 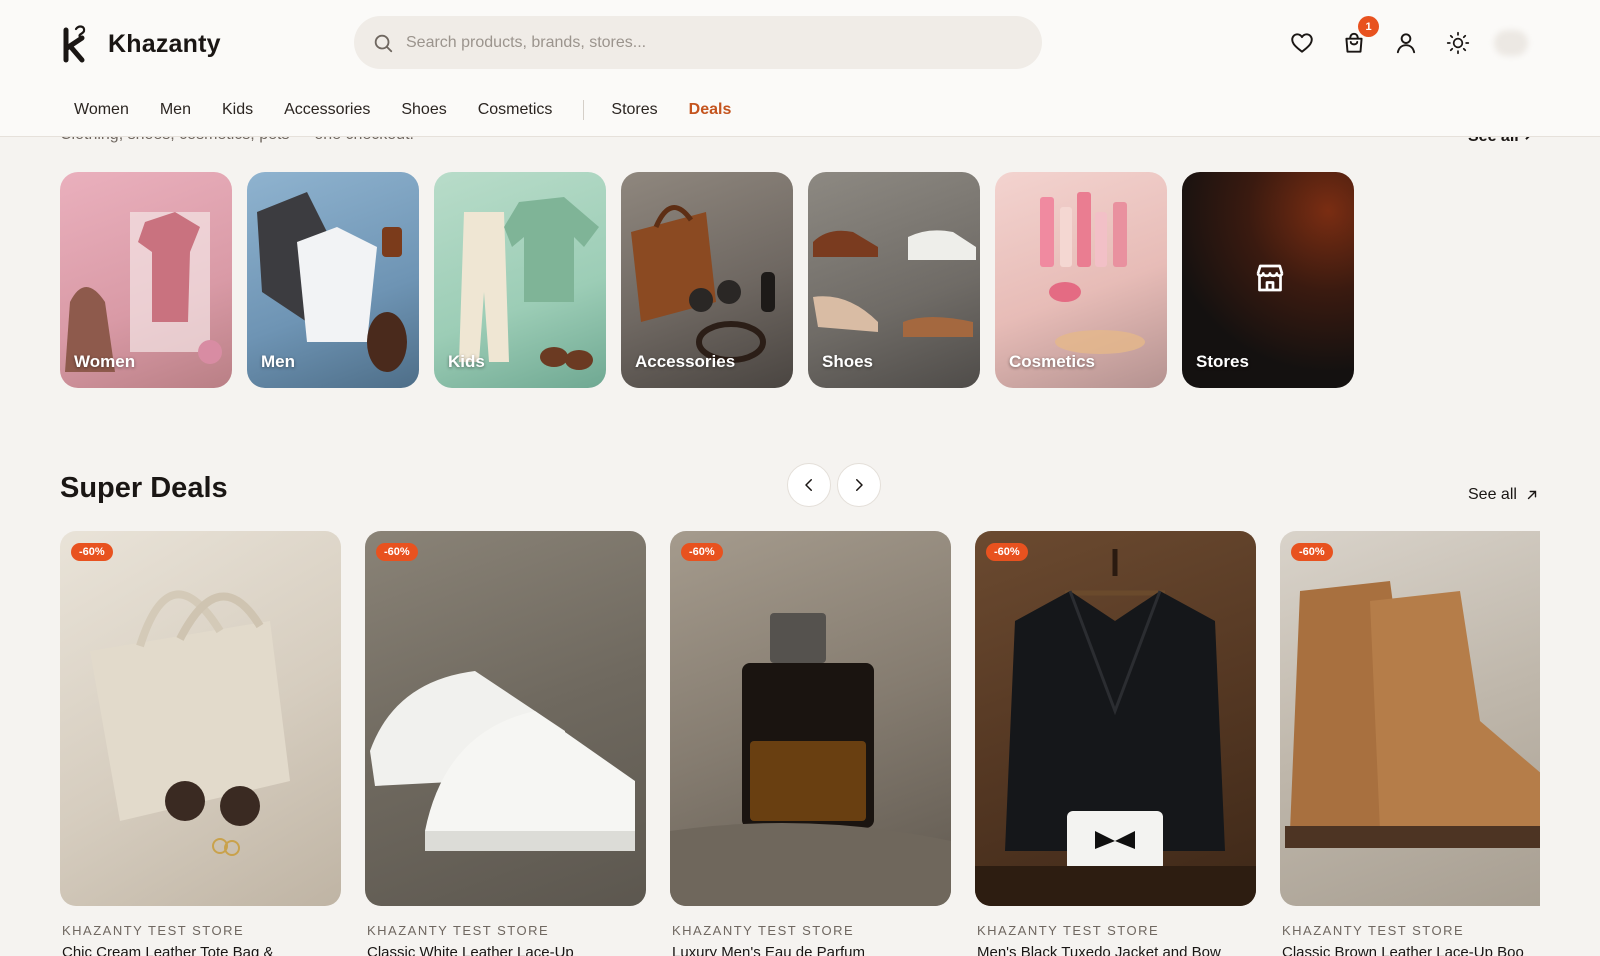 I want to click on nav-item-women: Women, so click(x=101, y=110).